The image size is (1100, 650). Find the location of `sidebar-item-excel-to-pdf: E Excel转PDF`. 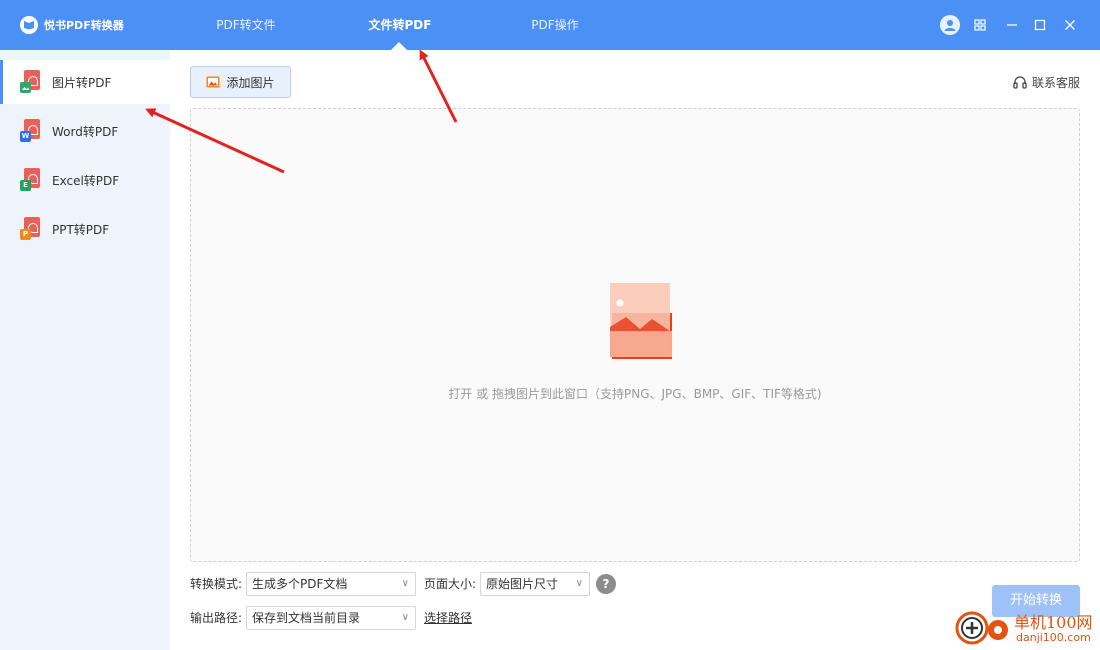

sidebar-item-excel-to-pdf: E Excel转PDF is located at coordinates (85, 180).